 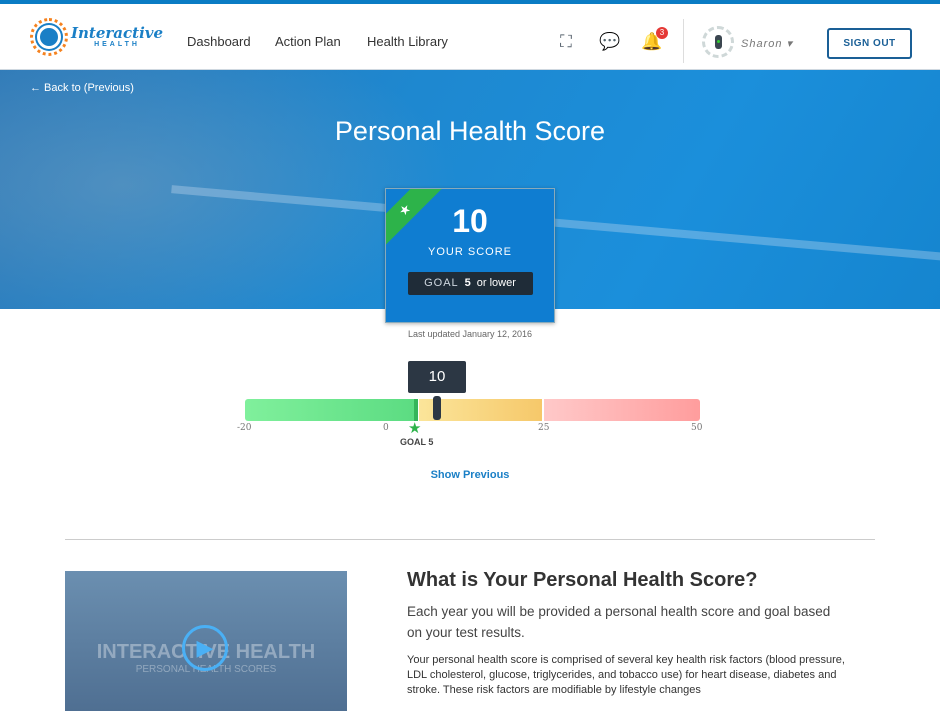 What do you see at coordinates (117, 44) in the screenshot?
I see `logo-subtext: HEALTH` at bounding box center [117, 44].